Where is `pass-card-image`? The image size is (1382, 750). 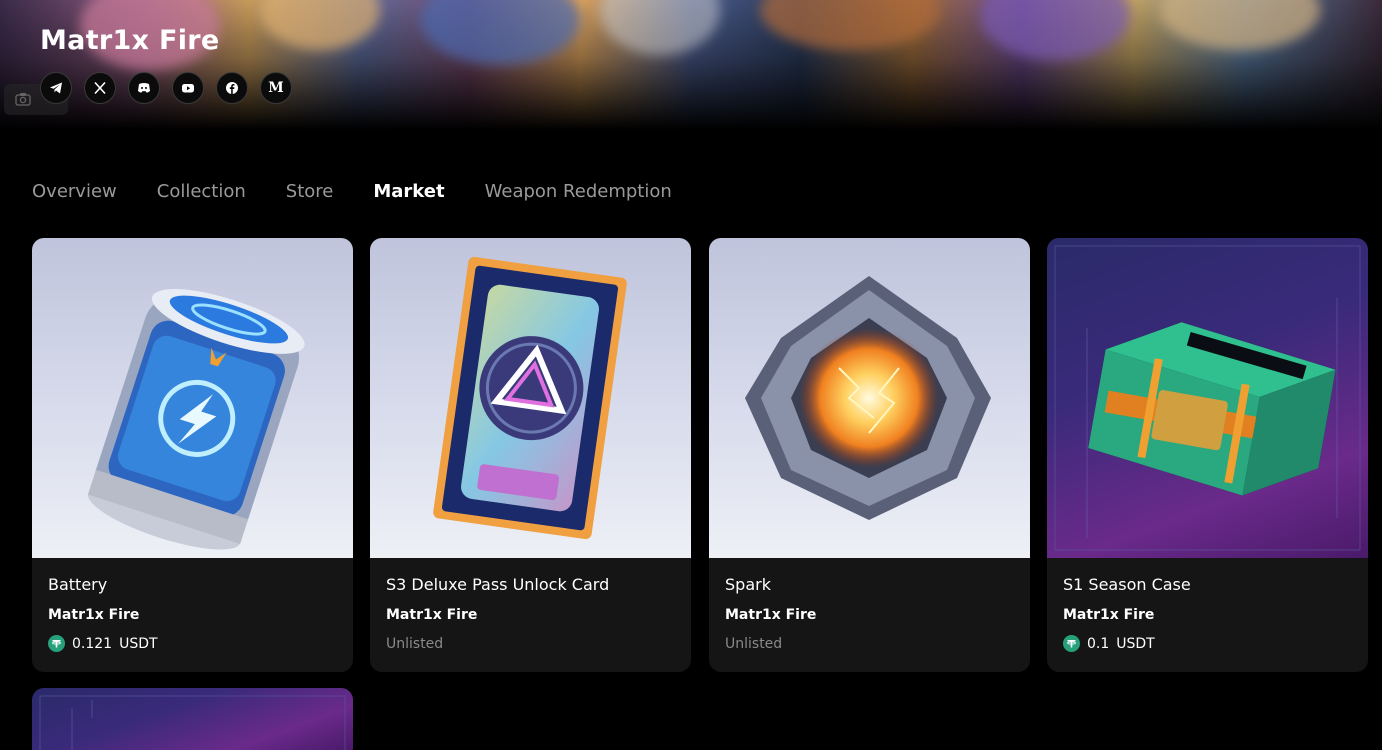
pass-card-image is located at coordinates (530, 398).